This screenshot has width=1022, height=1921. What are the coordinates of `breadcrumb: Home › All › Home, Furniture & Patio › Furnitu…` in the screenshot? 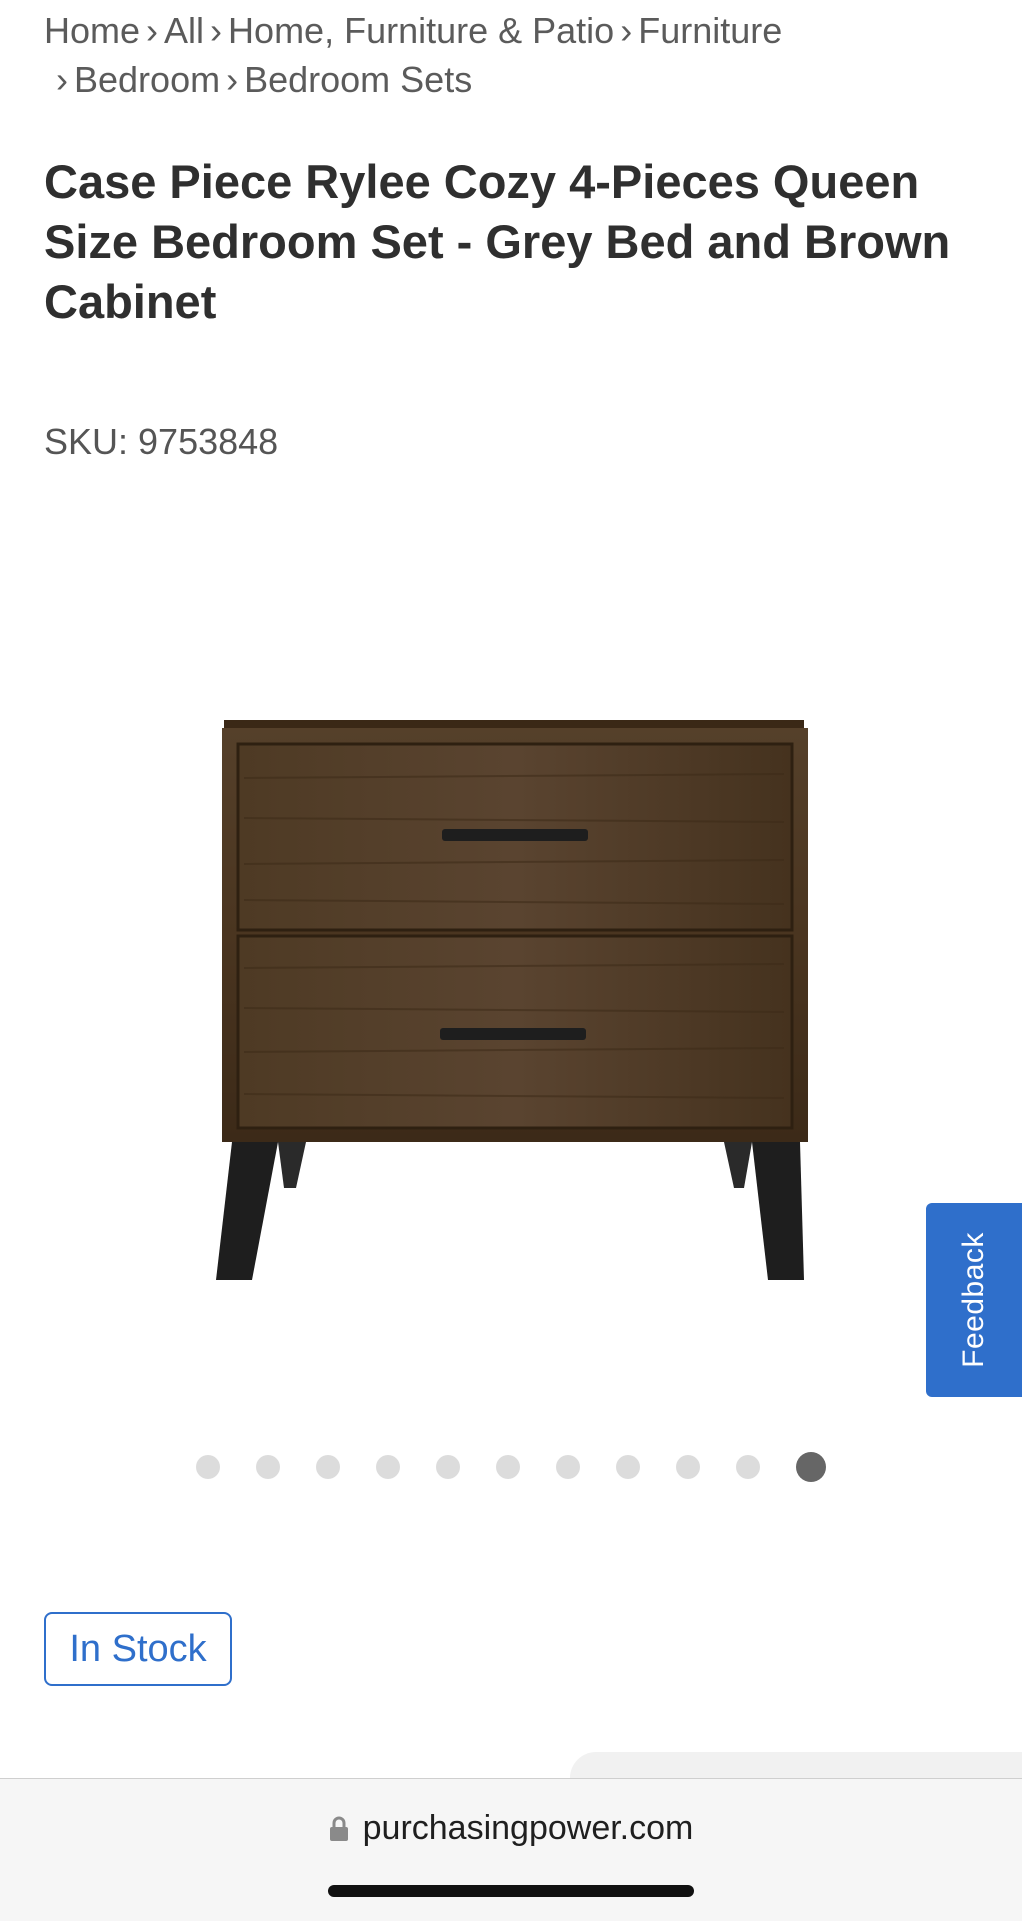 It's located at (494, 55).